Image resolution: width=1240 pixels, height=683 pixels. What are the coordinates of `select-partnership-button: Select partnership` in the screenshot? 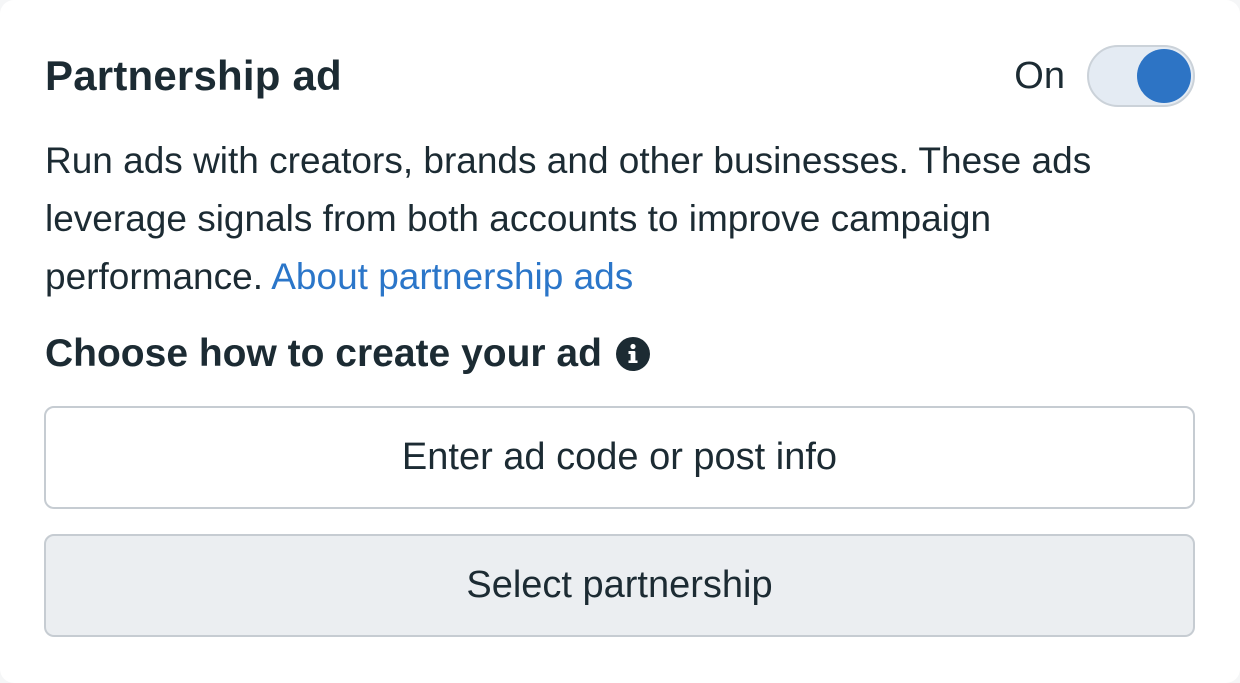 It's located at (619, 585).